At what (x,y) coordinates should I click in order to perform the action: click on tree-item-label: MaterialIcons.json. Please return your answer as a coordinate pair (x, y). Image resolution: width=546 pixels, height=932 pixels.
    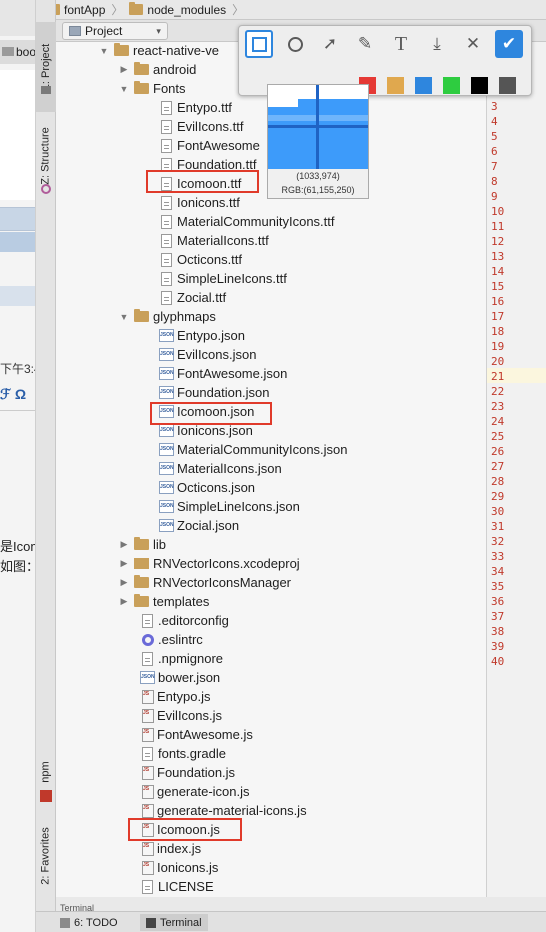
    Looking at the image, I should click on (229, 468).